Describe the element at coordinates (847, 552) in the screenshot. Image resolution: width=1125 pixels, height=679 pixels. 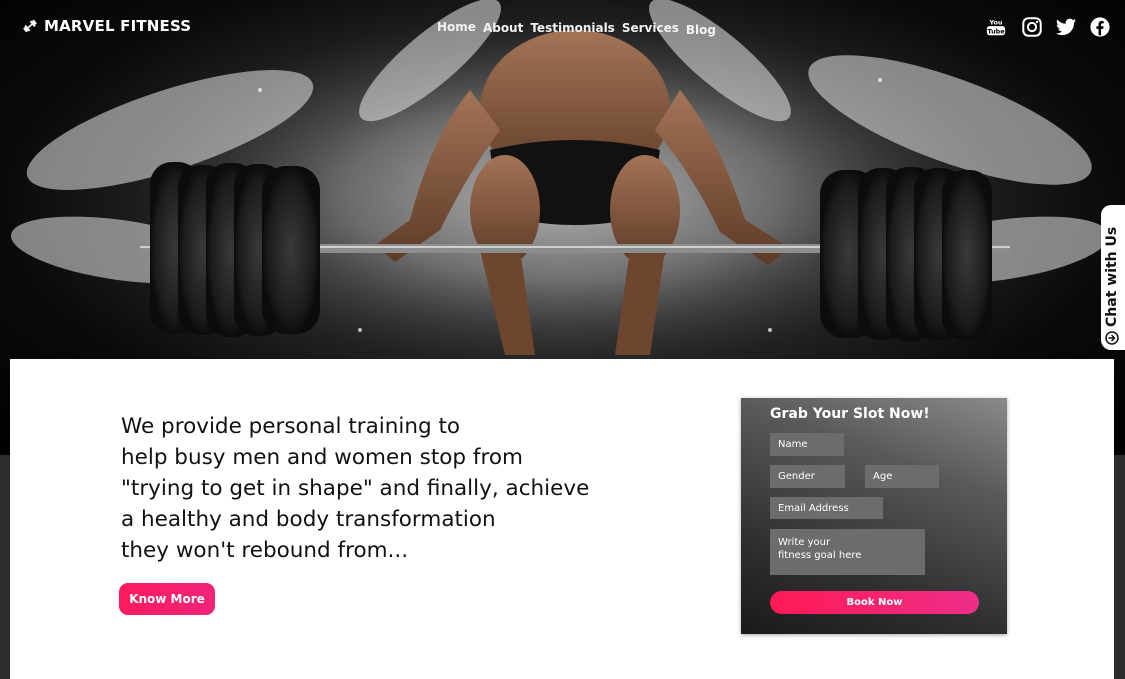
I see `fitness-goal-field` at that location.